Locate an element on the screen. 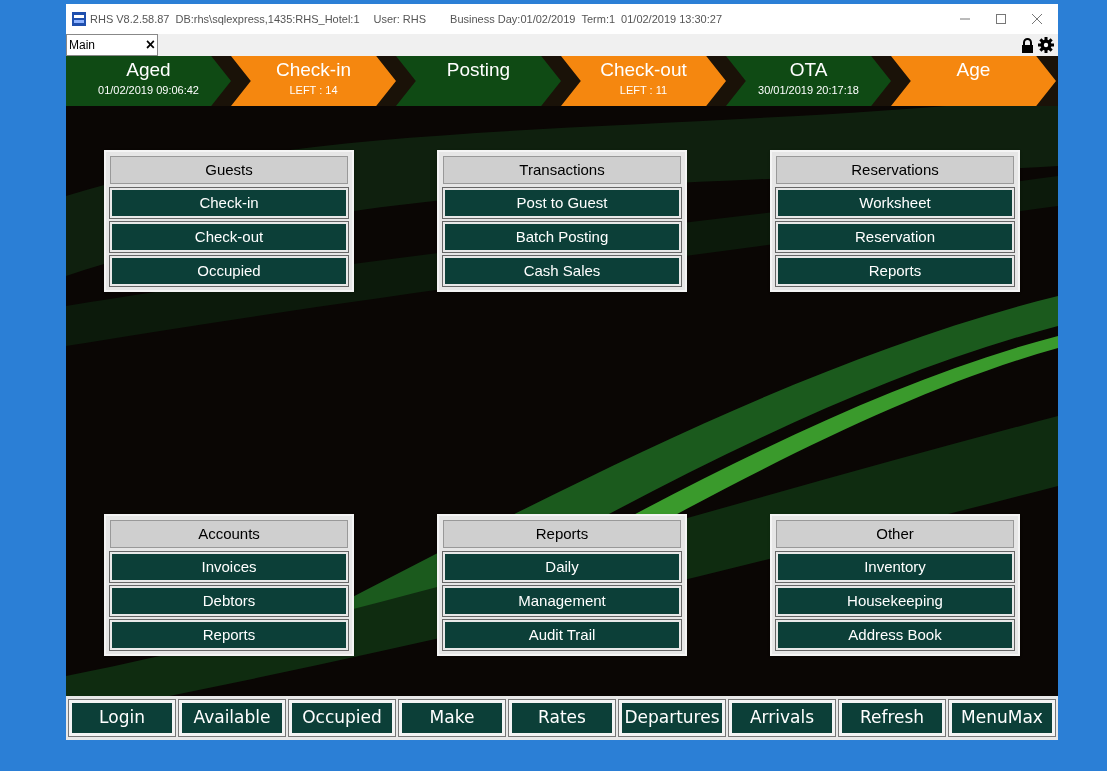  menu-button: Batch Posting is located at coordinates (562, 237).